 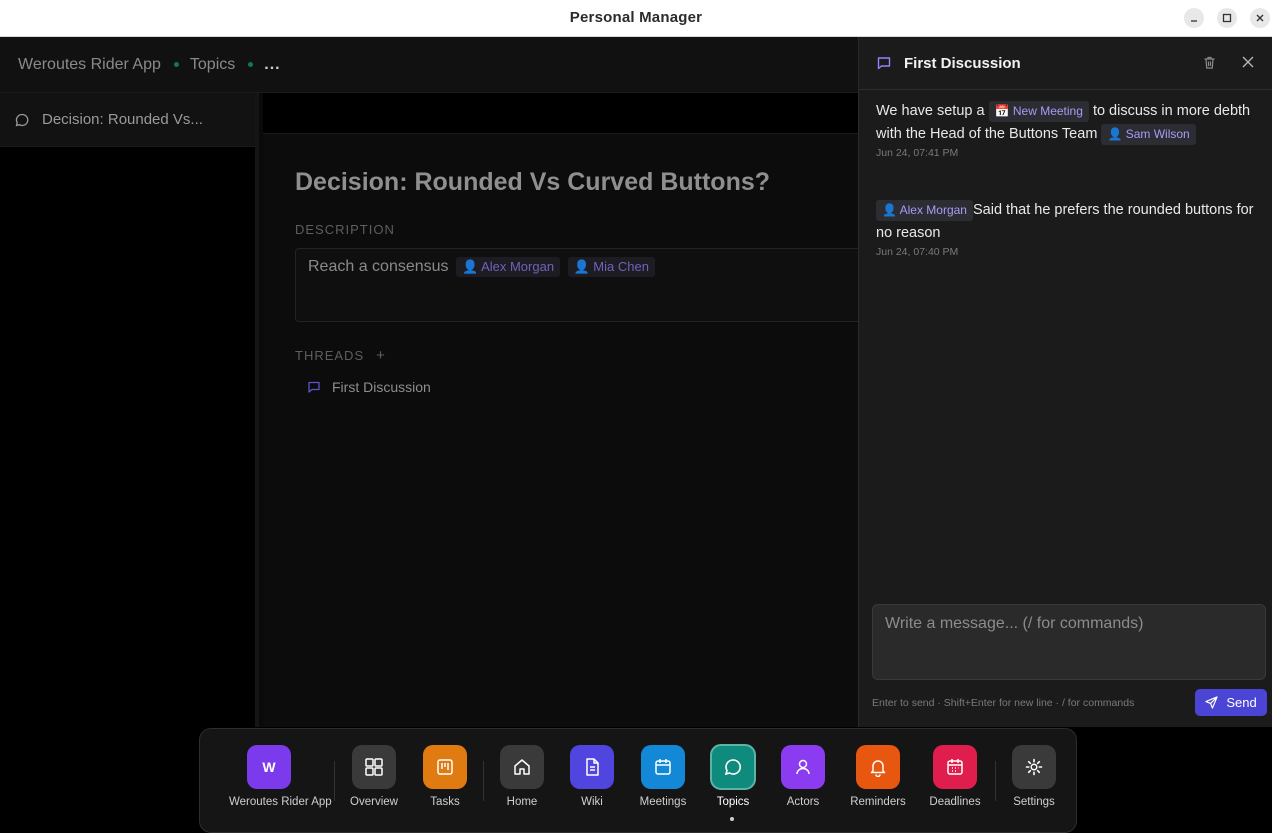 I want to click on dock-item-reminders: Reminders, so click(x=878, y=776).